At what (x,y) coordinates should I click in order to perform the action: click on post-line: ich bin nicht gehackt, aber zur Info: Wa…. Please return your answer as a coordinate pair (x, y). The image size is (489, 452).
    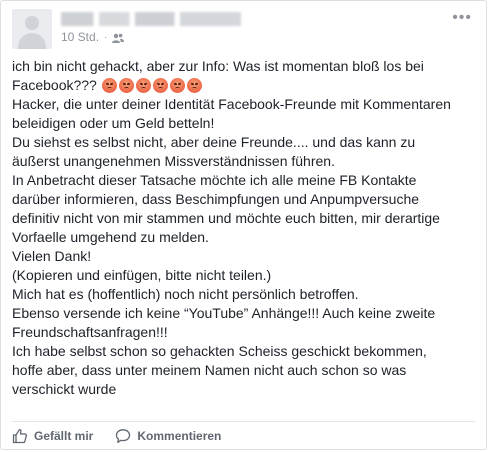
    Looking at the image, I should click on (218, 66).